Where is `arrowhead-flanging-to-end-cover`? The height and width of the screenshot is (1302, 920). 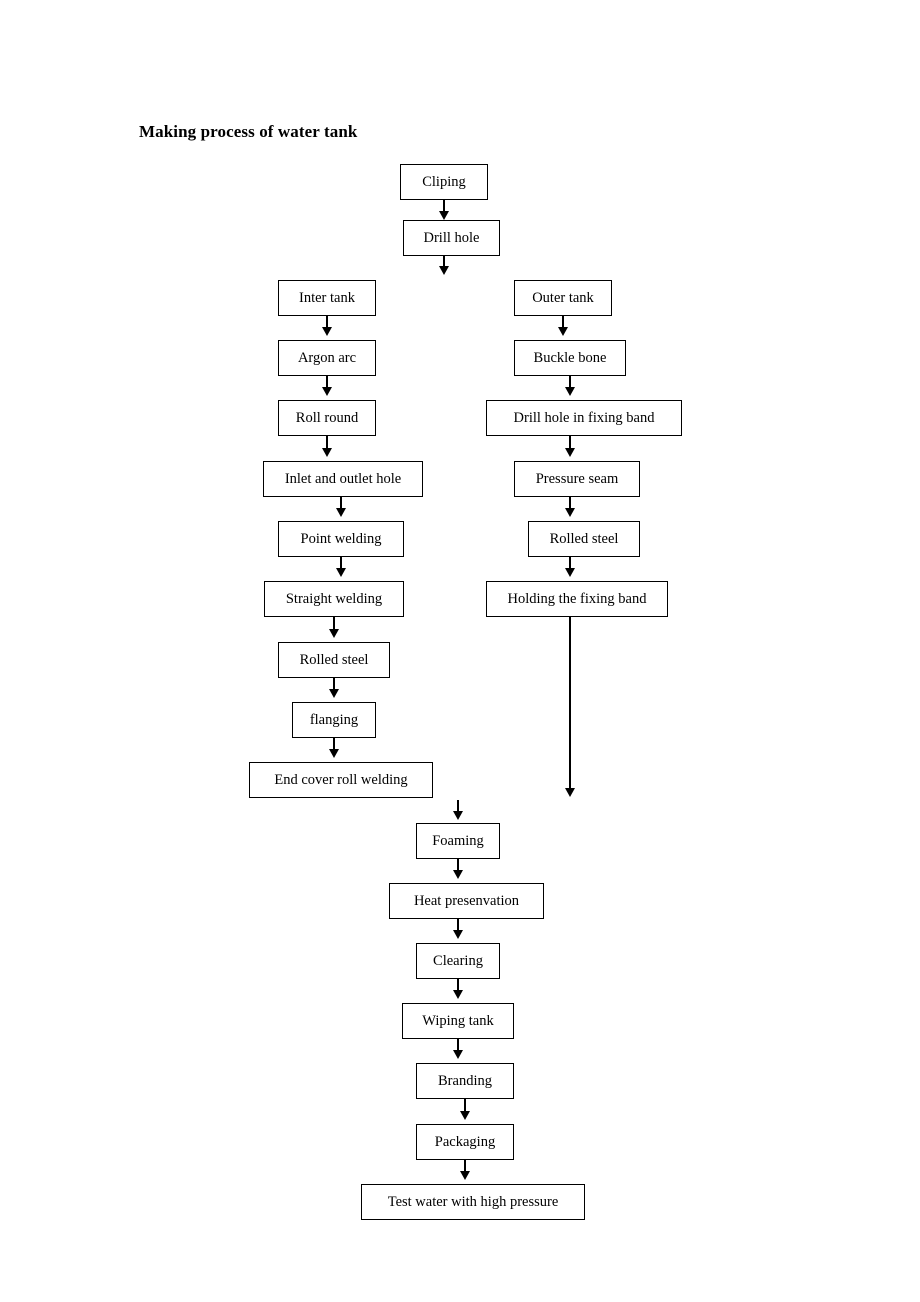
arrowhead-flanging-to-end-cover is located at coordinates (334, 753).